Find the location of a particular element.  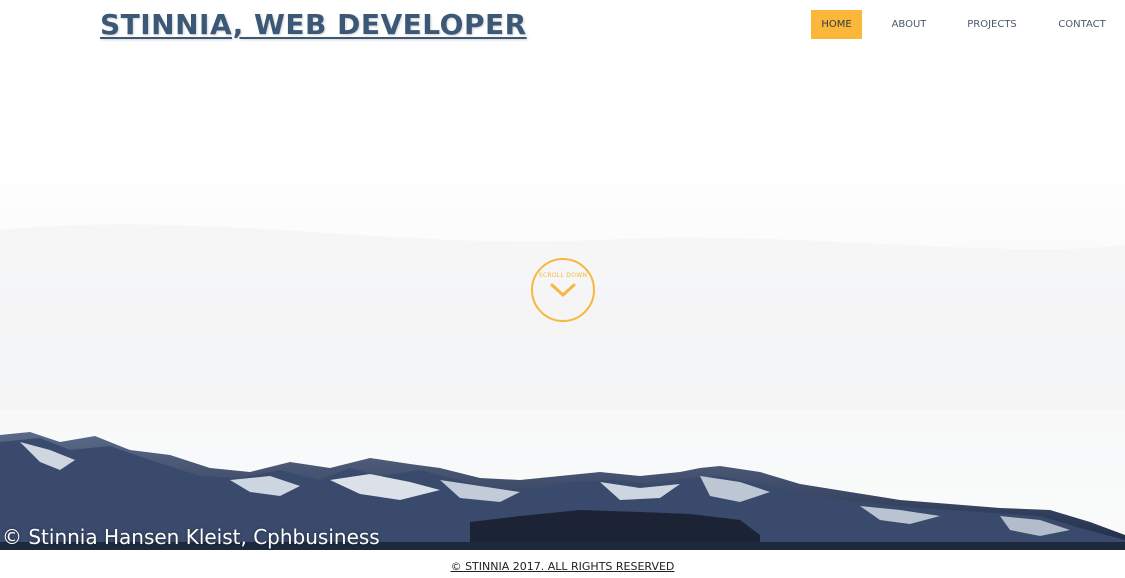

footer: © STINNIA 2017. ALL RIGHTS RESERVED is located at coordinates (562, 567).